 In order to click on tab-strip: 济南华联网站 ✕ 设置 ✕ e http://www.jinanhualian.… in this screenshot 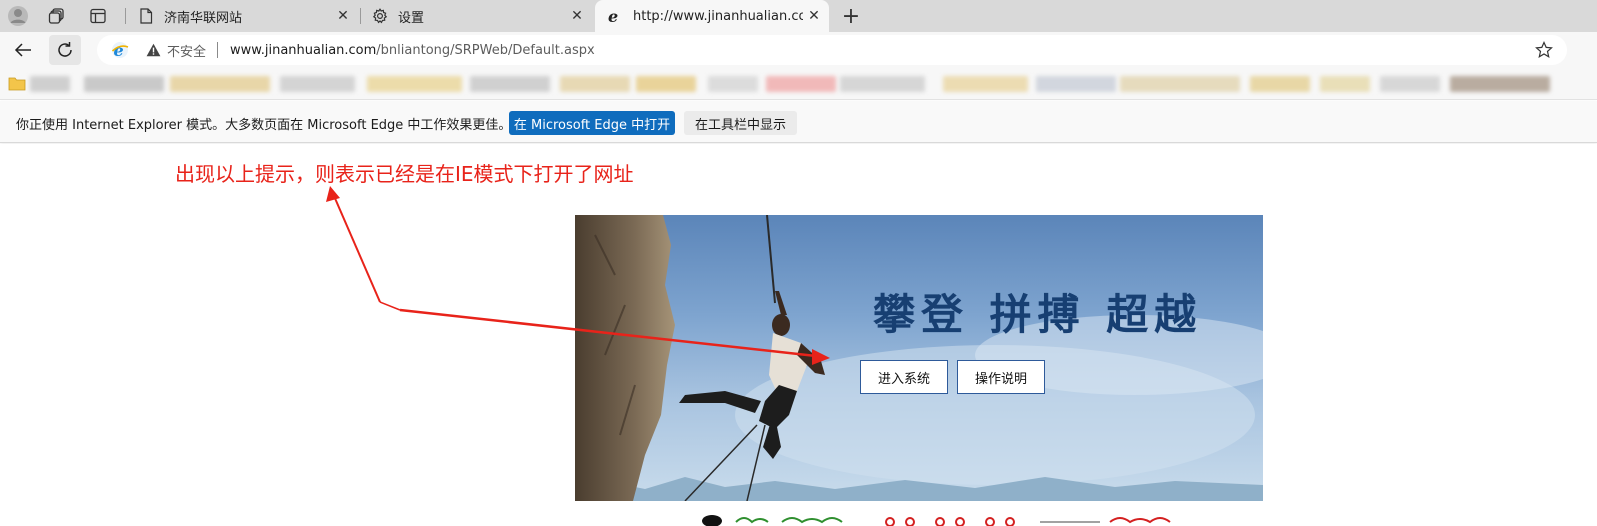, I will do `click(798, 16)`.